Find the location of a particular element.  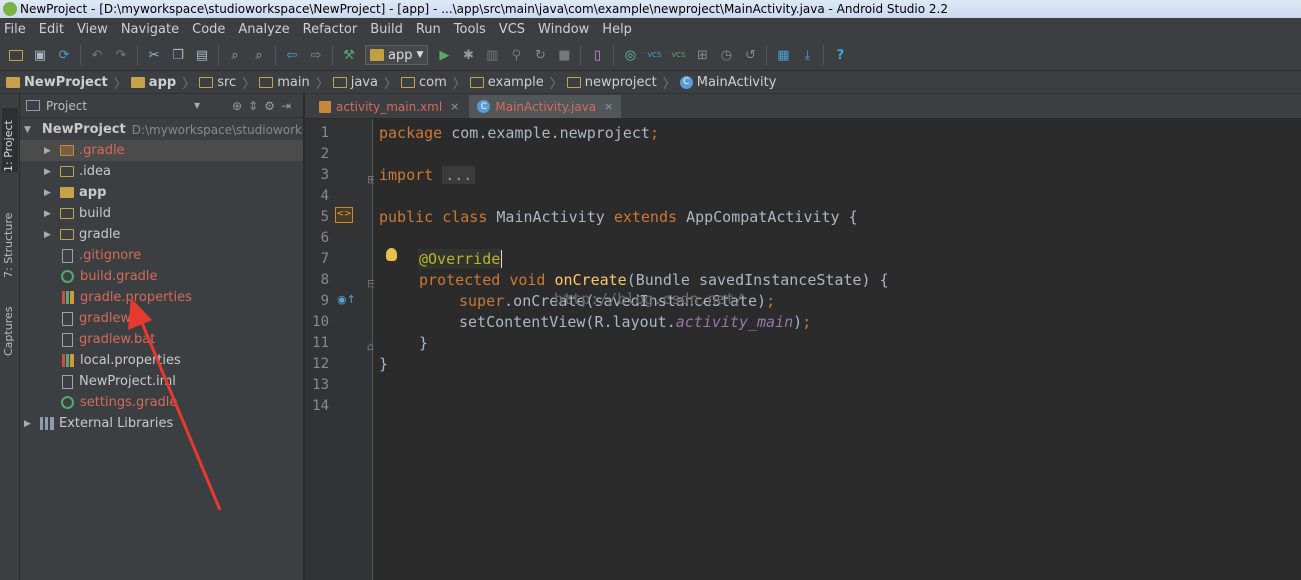

menu-code: Code is located at coordinates (208, 29).